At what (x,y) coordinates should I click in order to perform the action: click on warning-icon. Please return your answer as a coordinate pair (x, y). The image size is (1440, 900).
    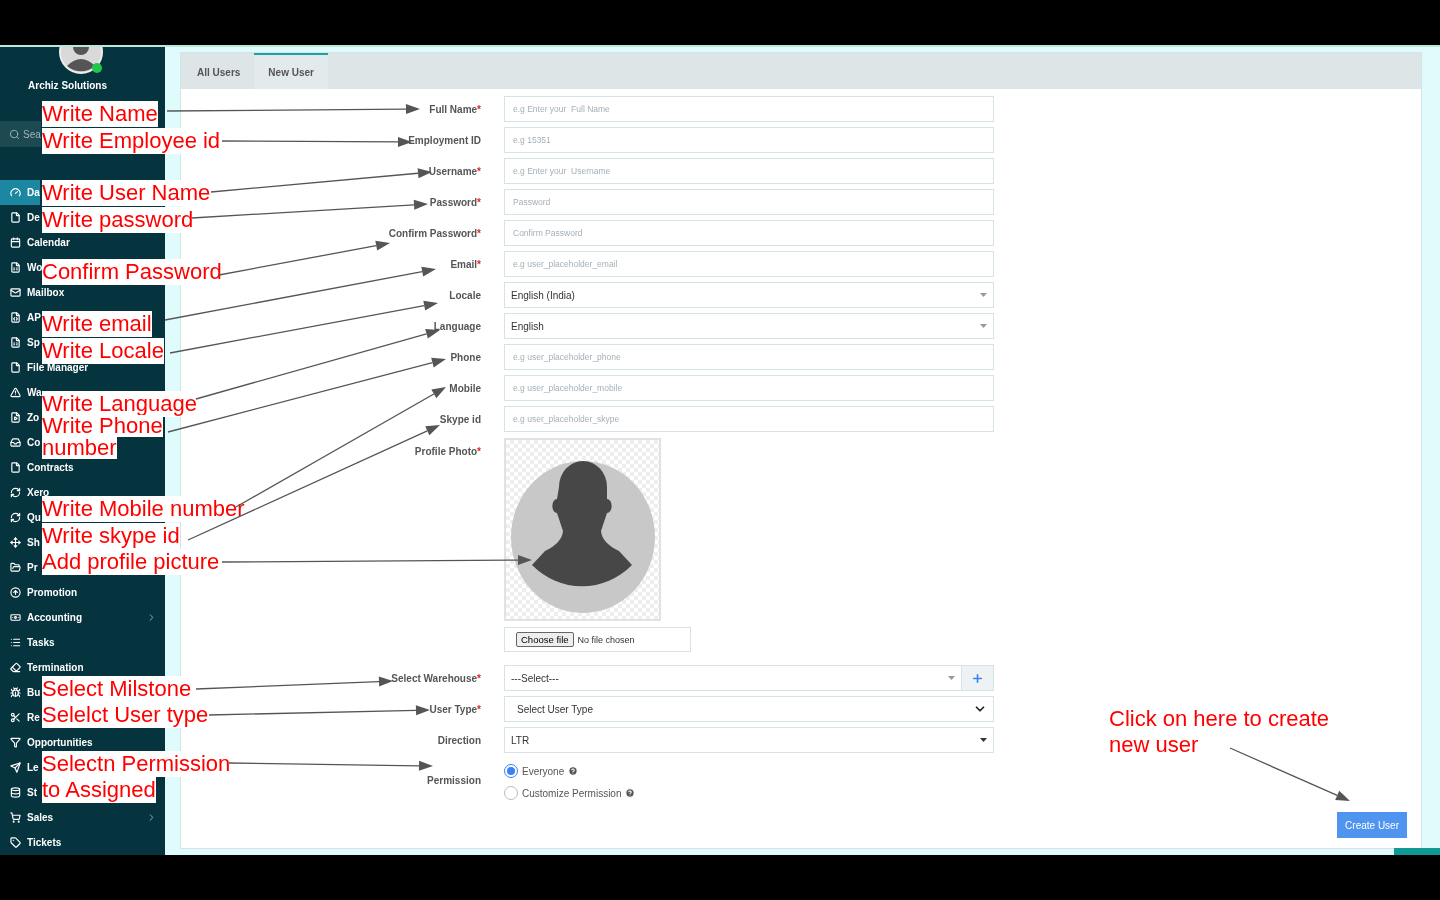
    Looking at the image, I should click on (15, 392).